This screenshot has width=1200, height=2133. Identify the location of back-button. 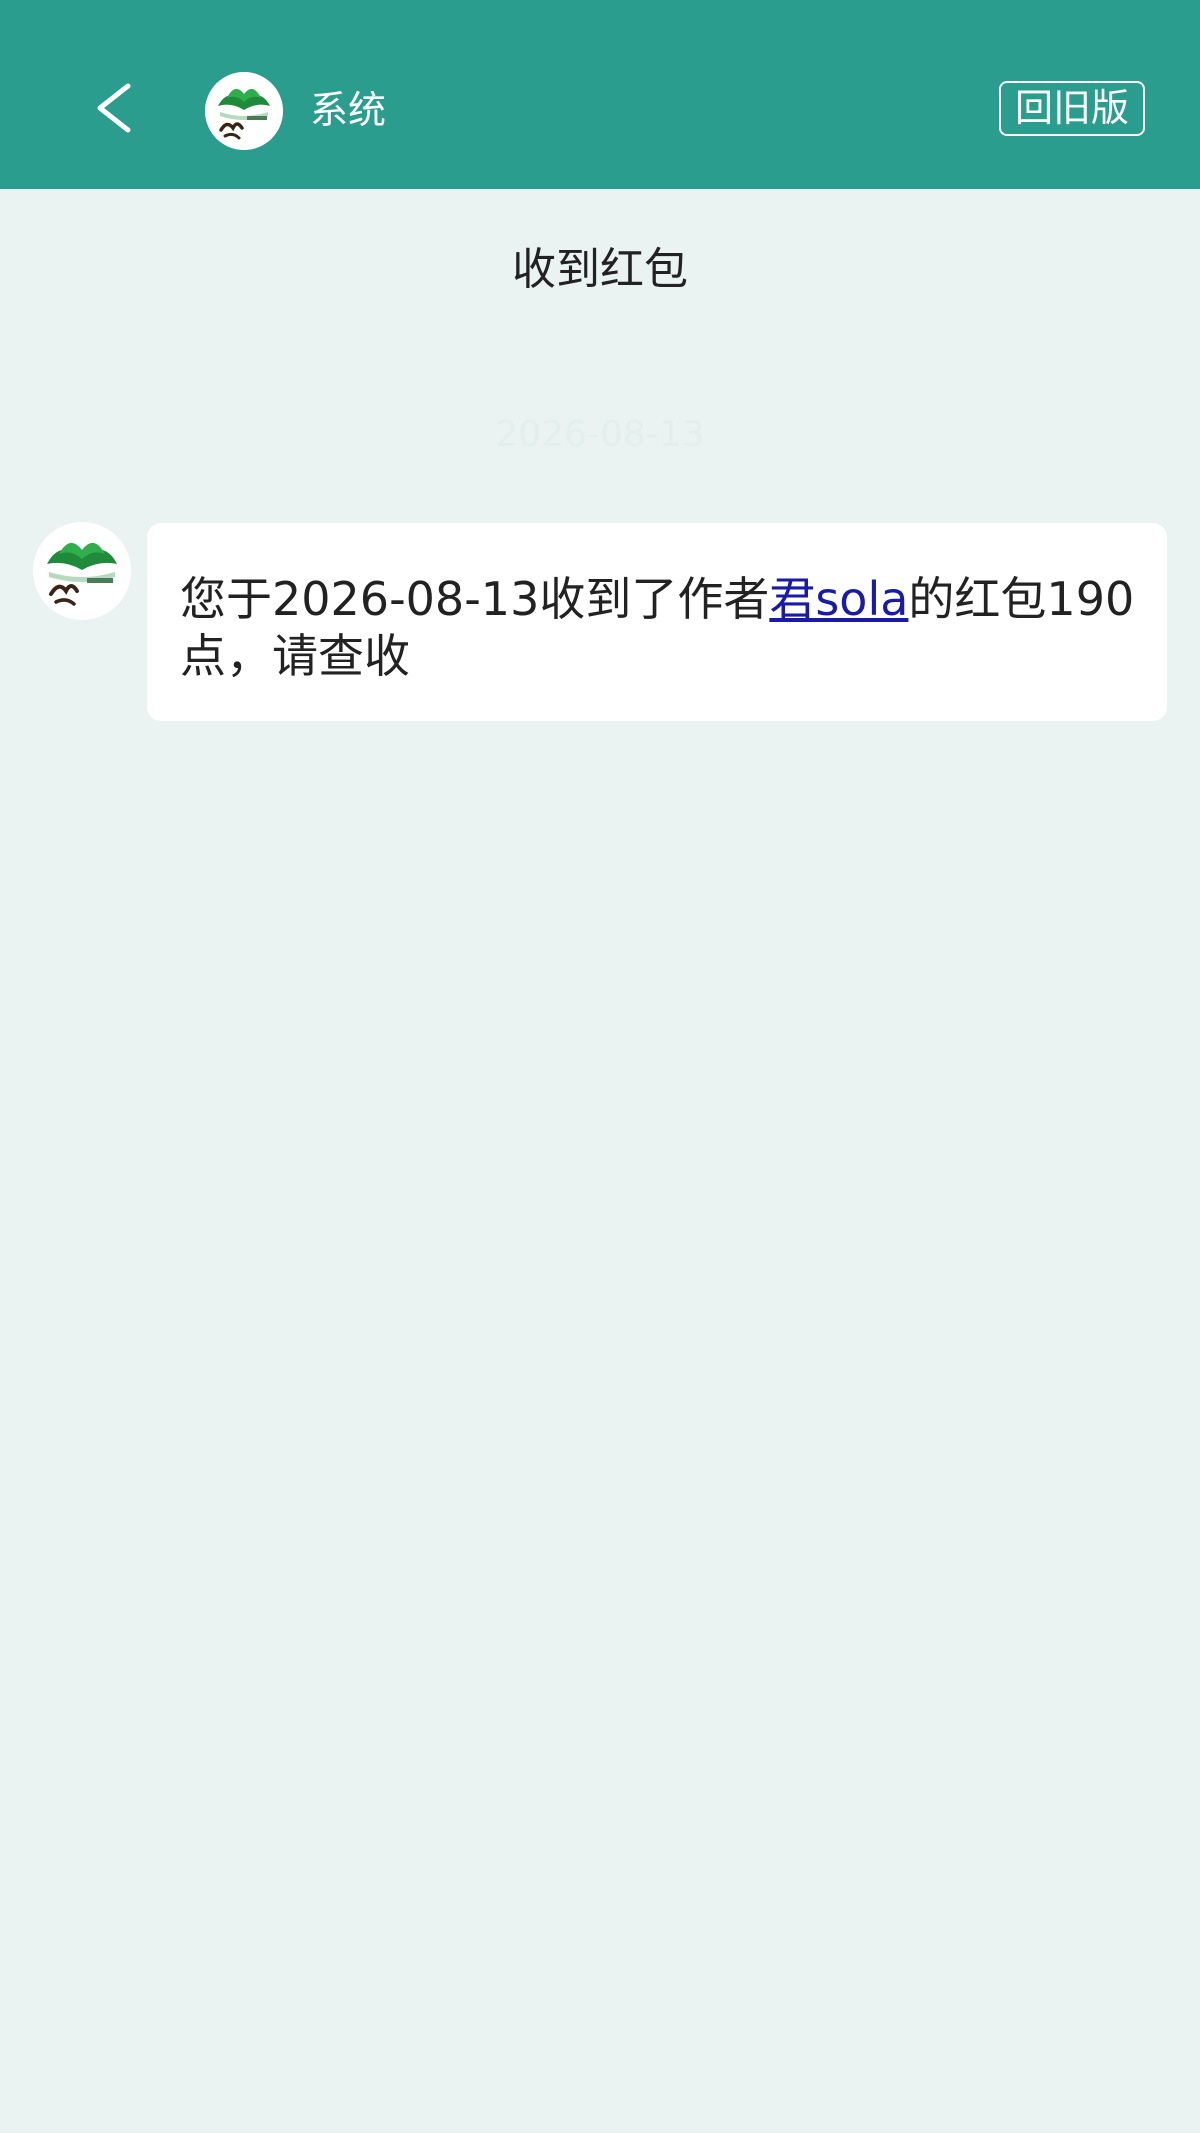
(115, 106).